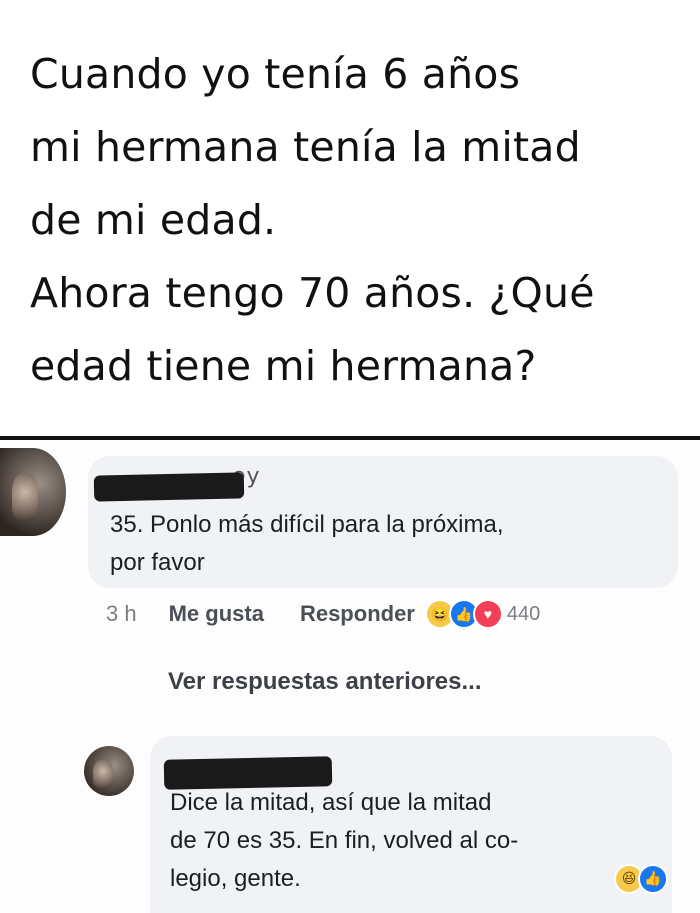 The width and height of the screenshot is (700, 913). I want to click on like-button: Me gusta, so click(216, 614).